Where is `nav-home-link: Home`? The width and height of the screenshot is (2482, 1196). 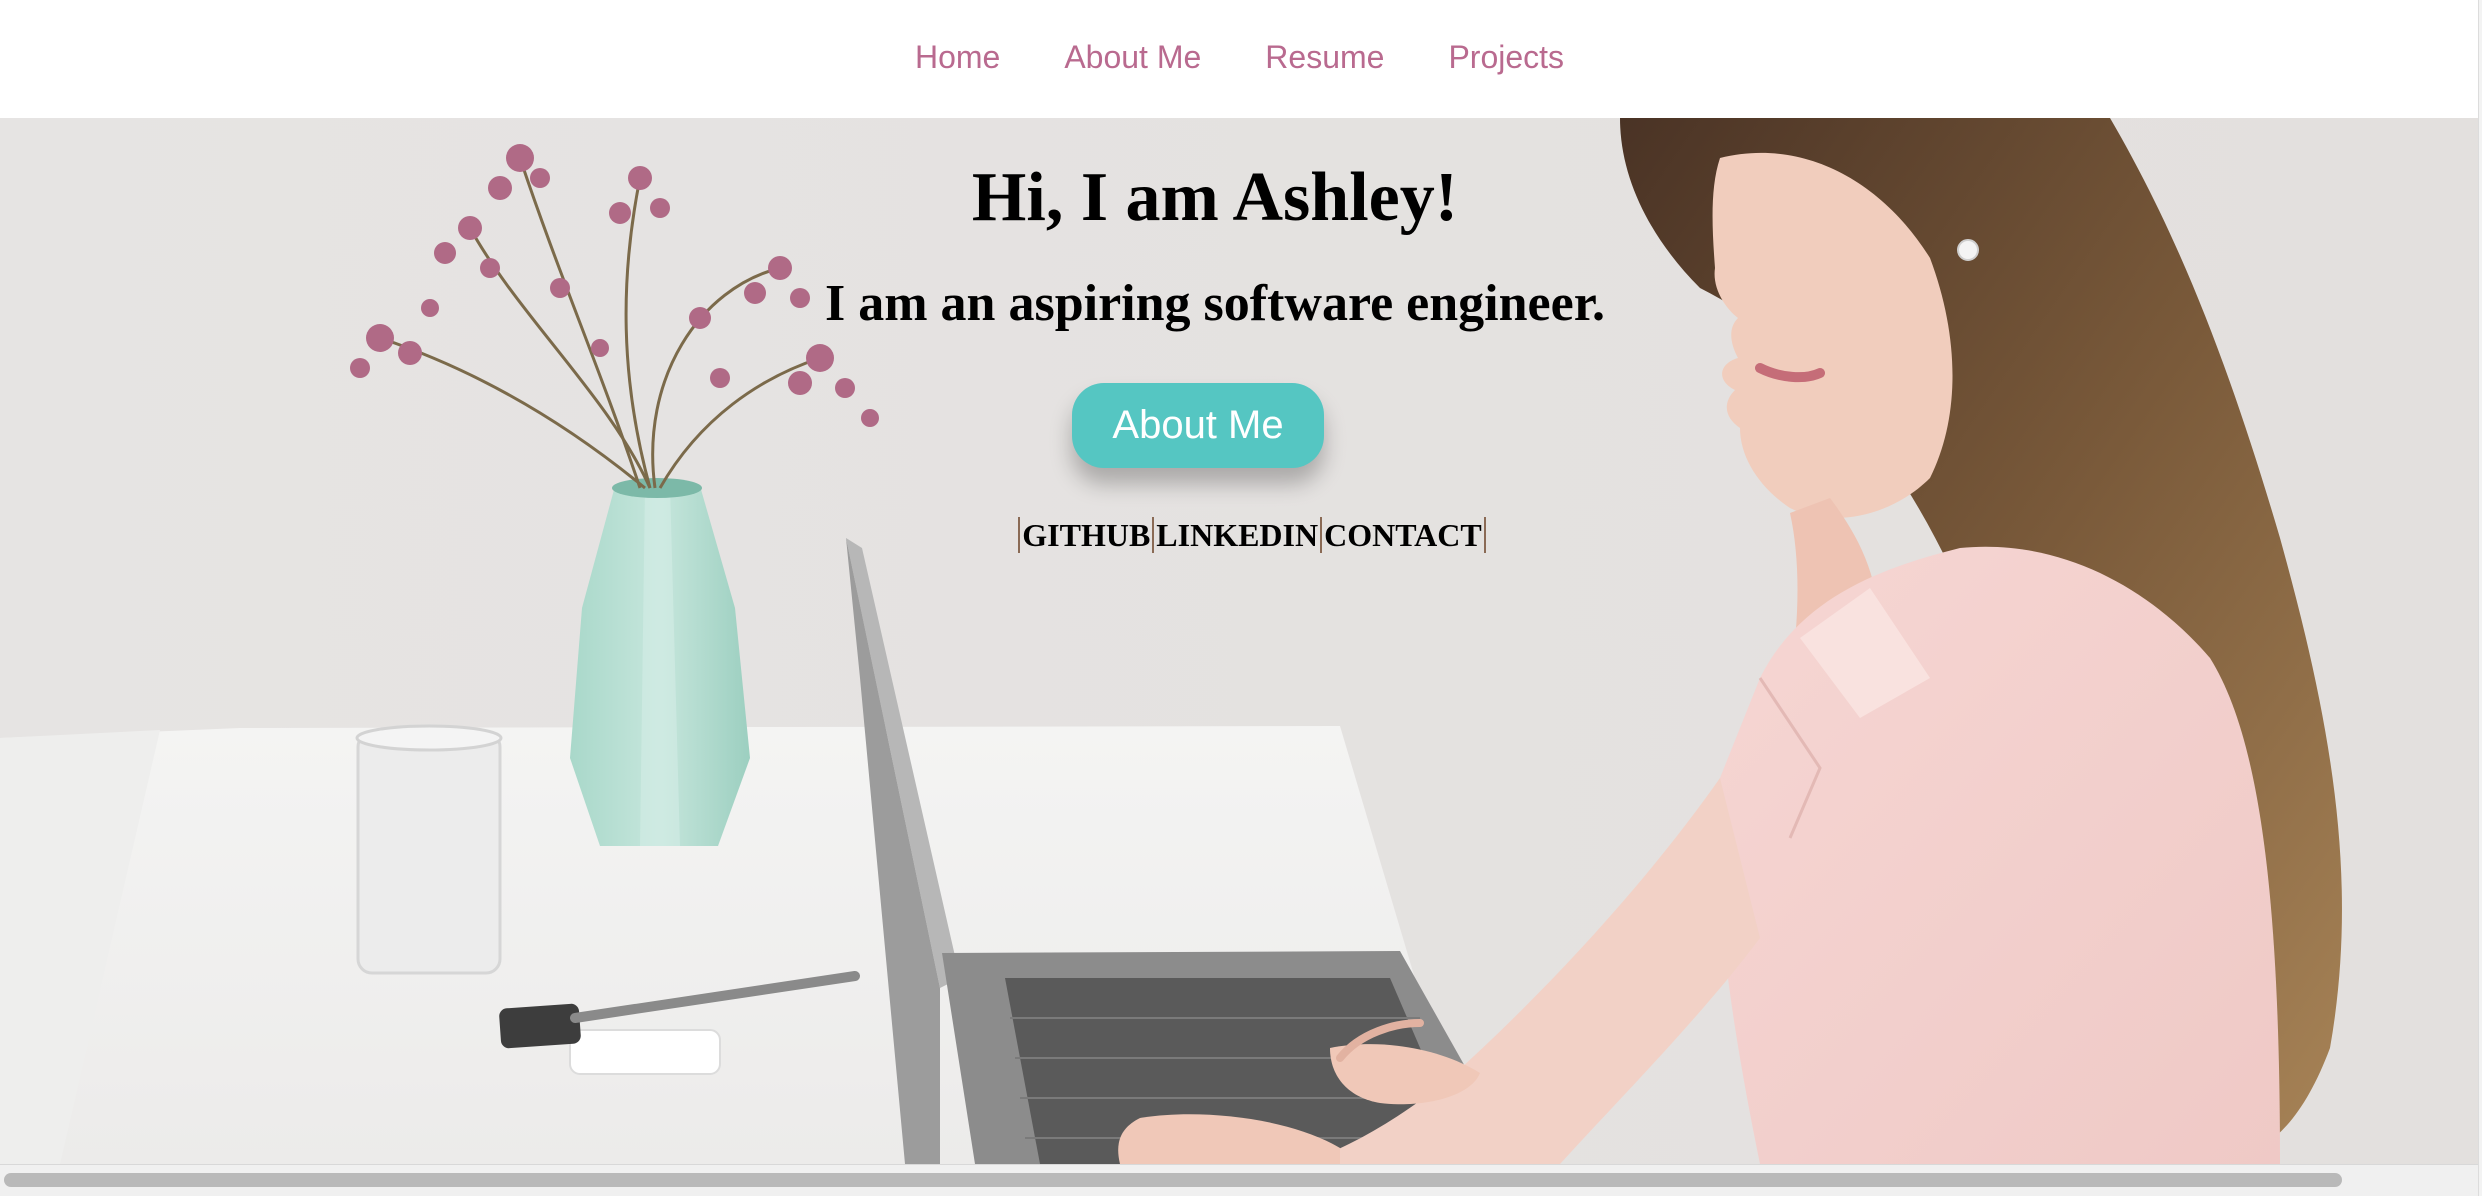
nav-home-link: Home is located at coordinates (957, 57).